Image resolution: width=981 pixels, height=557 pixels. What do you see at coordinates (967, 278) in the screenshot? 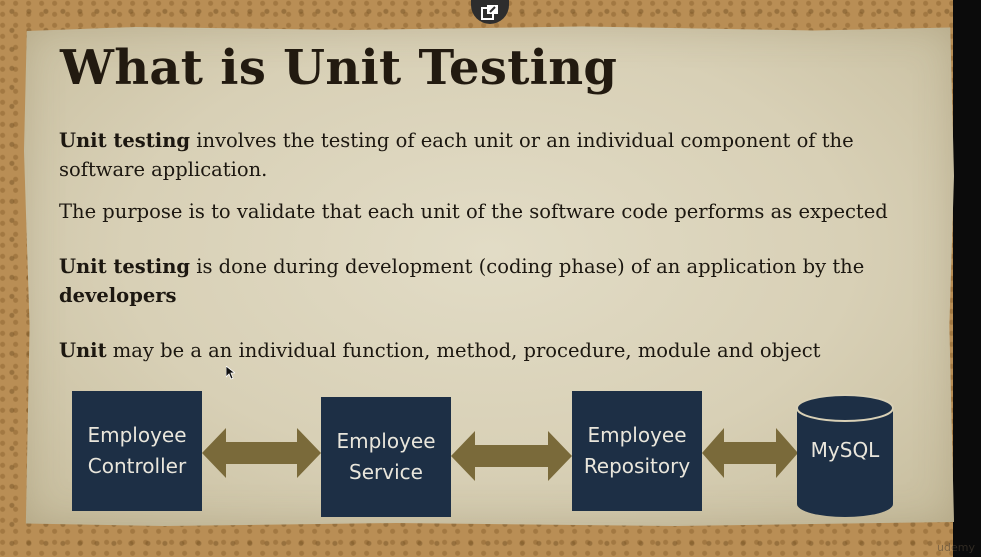
I see `viewer-edge` at bounding box center [967, 278].